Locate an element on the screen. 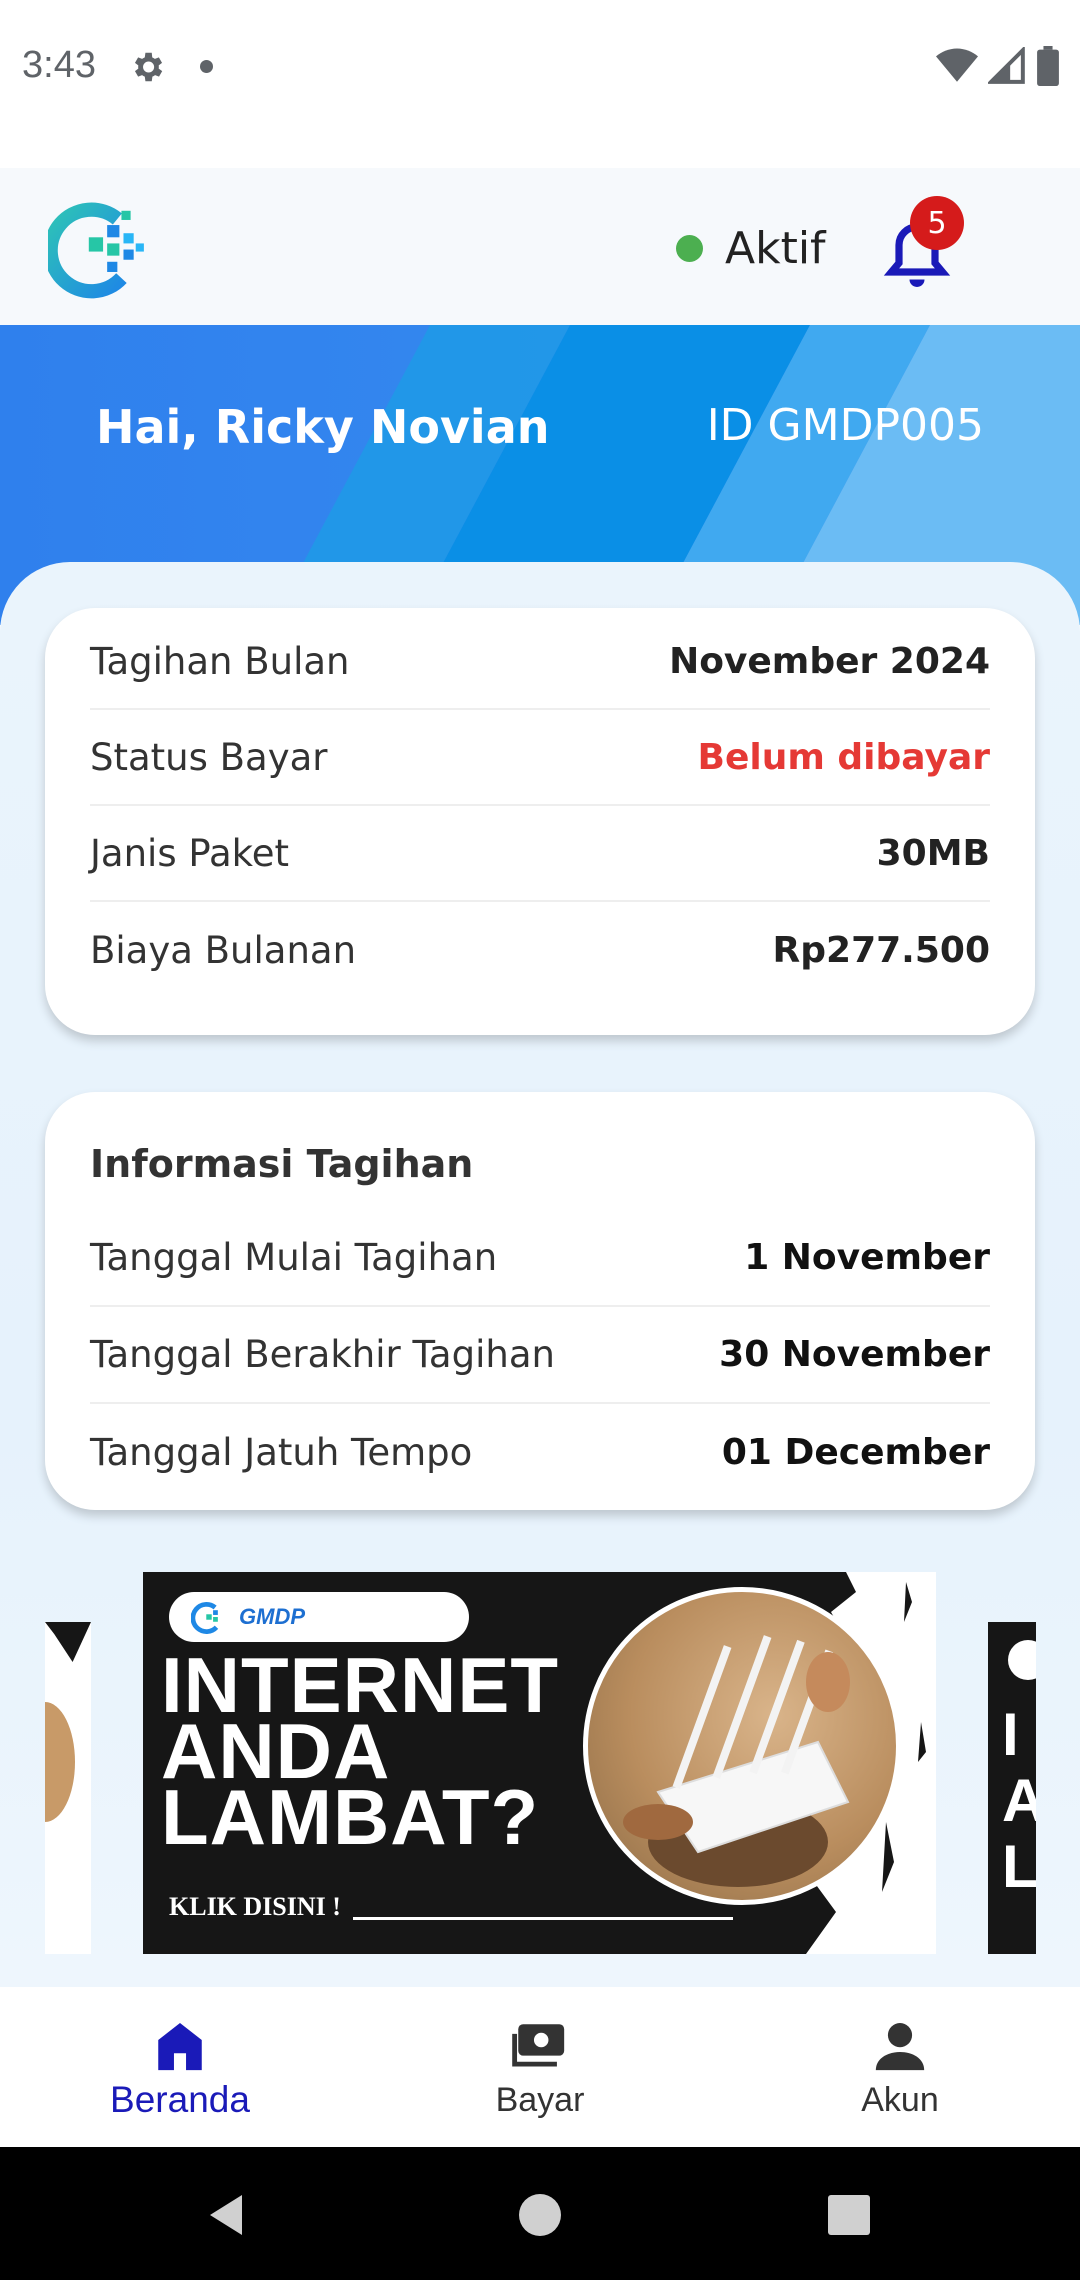  billing-row: Biaya Bulanan Rp277.500 is located at coordinates (540, 950).